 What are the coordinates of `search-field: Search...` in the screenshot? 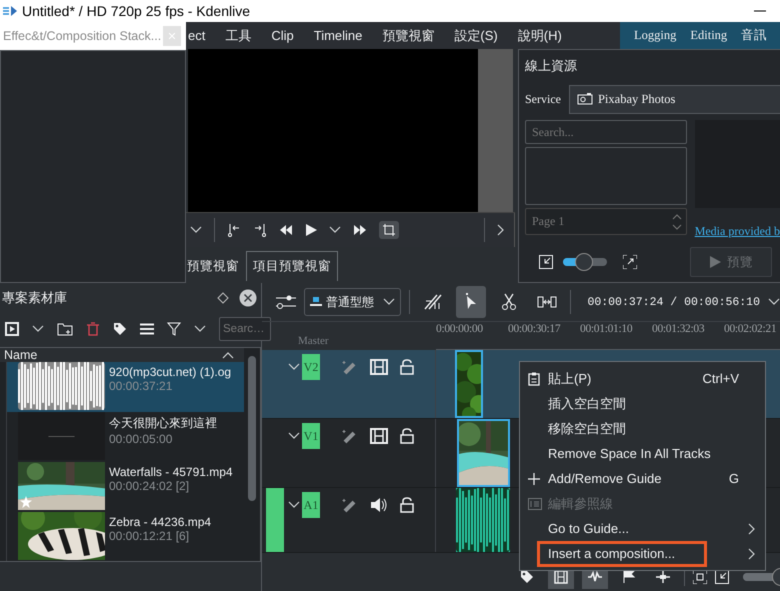 It's located at (606, 132).